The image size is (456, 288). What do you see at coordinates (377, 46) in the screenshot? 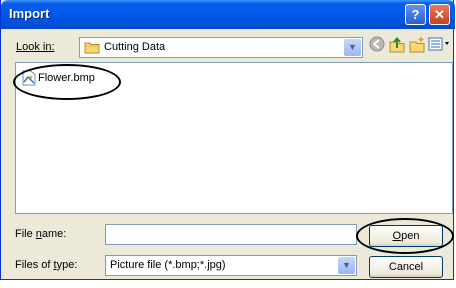
I see `back-icon` at bounding box center [377, 46].